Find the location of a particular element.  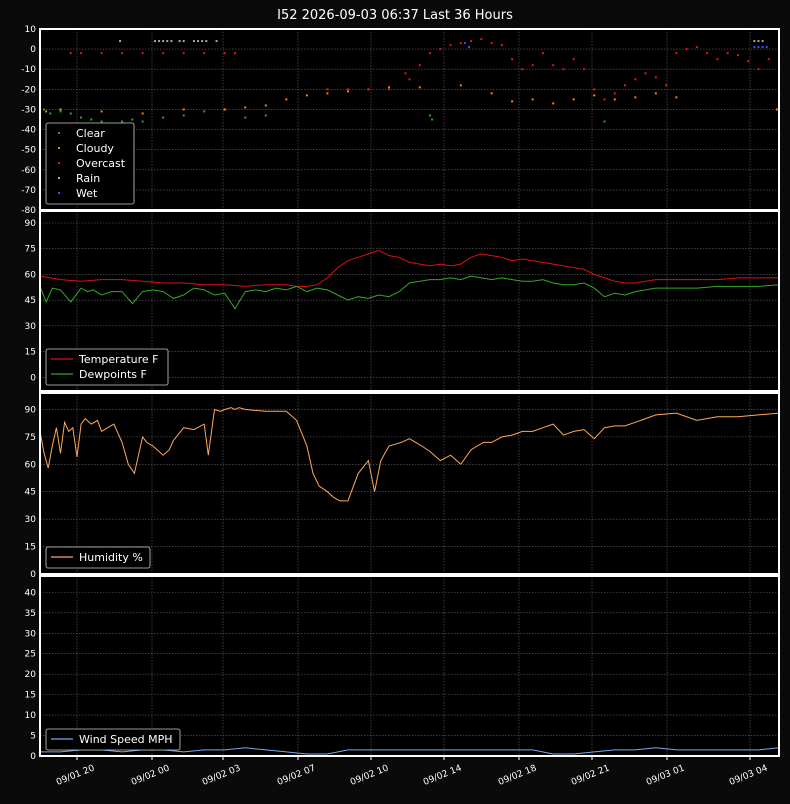

panel-0-ytick-label: -60 is located at coordinates (28, 171).